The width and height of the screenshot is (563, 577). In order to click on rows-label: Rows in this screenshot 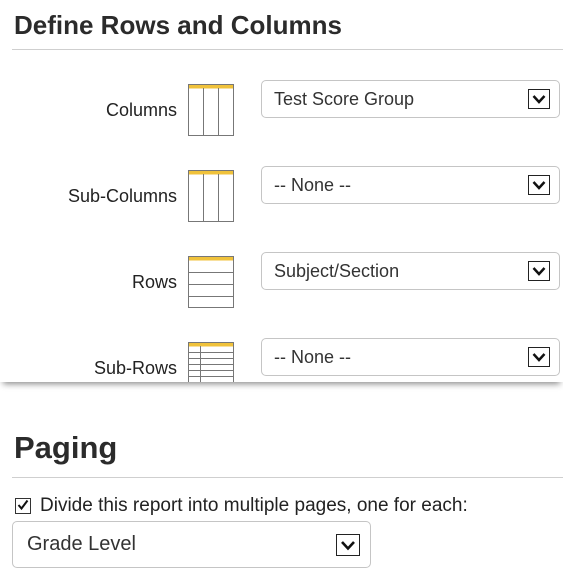, I will do `click(154, 282)`.